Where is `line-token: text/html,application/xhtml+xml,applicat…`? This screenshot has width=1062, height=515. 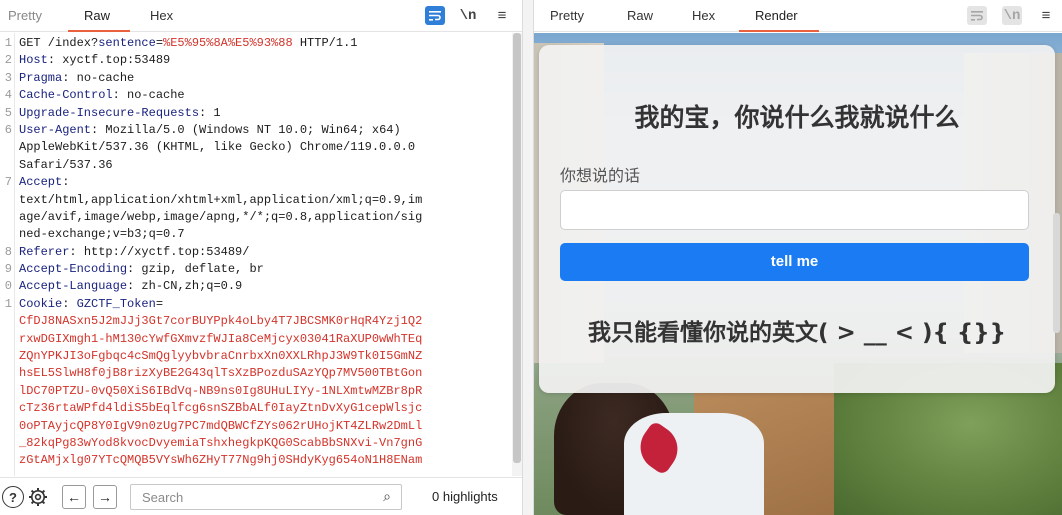 line-token: text/html,application/xhtml+xml,applicat… is located at coordinates (221, 199).